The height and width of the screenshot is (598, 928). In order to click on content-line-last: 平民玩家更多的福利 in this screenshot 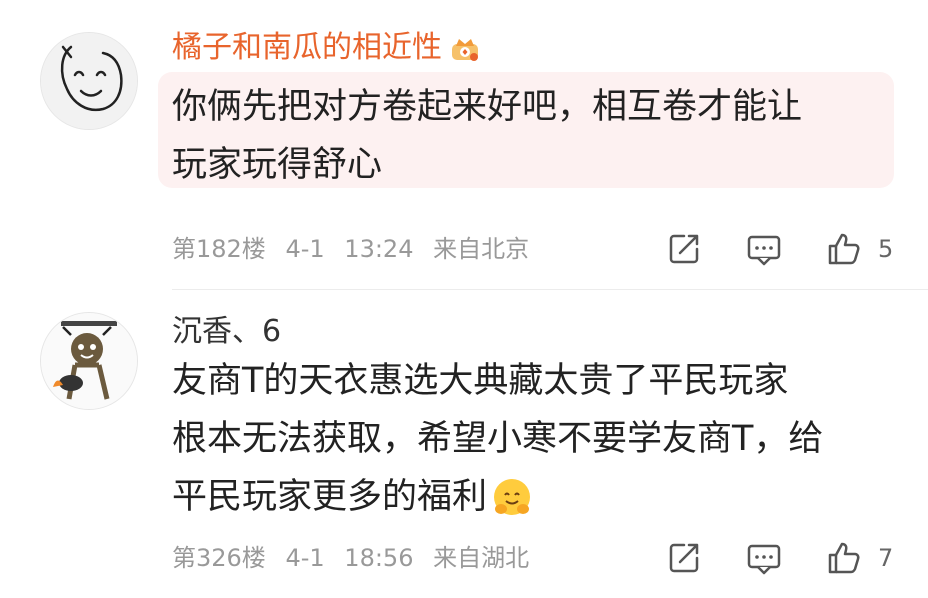, I will do `click(497, 497)`.